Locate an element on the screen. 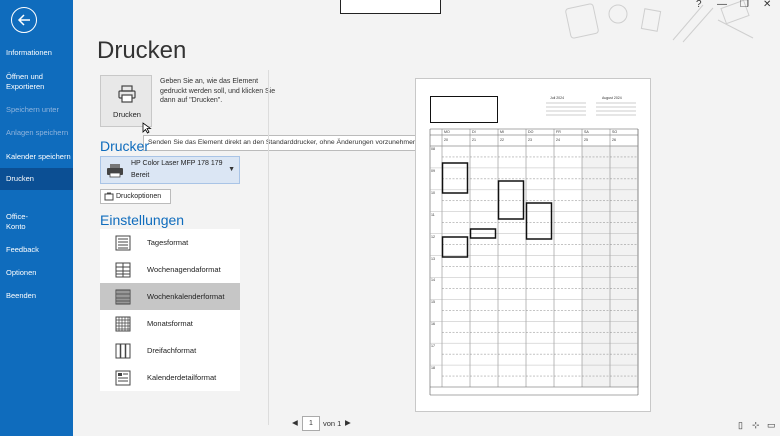  preview-day-label: DO is located at coordinates (531, 132).